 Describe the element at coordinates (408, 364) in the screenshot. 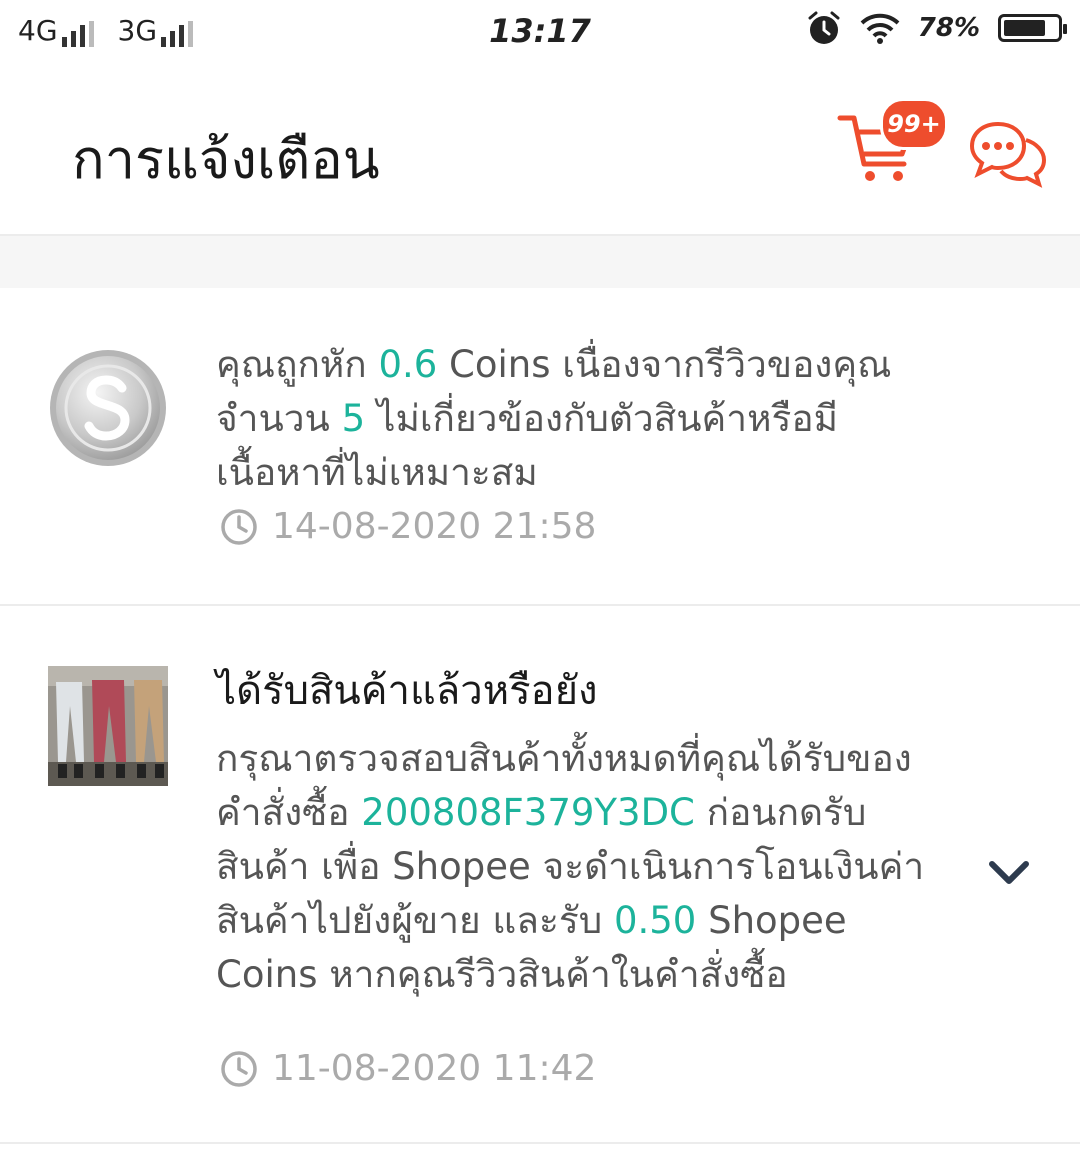

I see `highlight-text: 0.6` at that location.